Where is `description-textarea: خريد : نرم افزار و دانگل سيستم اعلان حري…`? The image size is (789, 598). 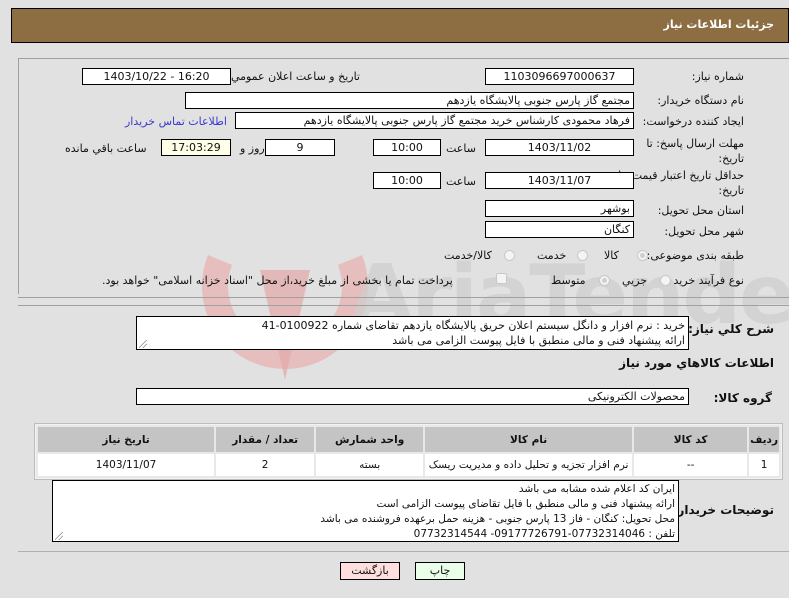
description-textarea: خريد : نرم افزار و دانگل سيستم اعلان حري… is located at coordinates (412, 333).